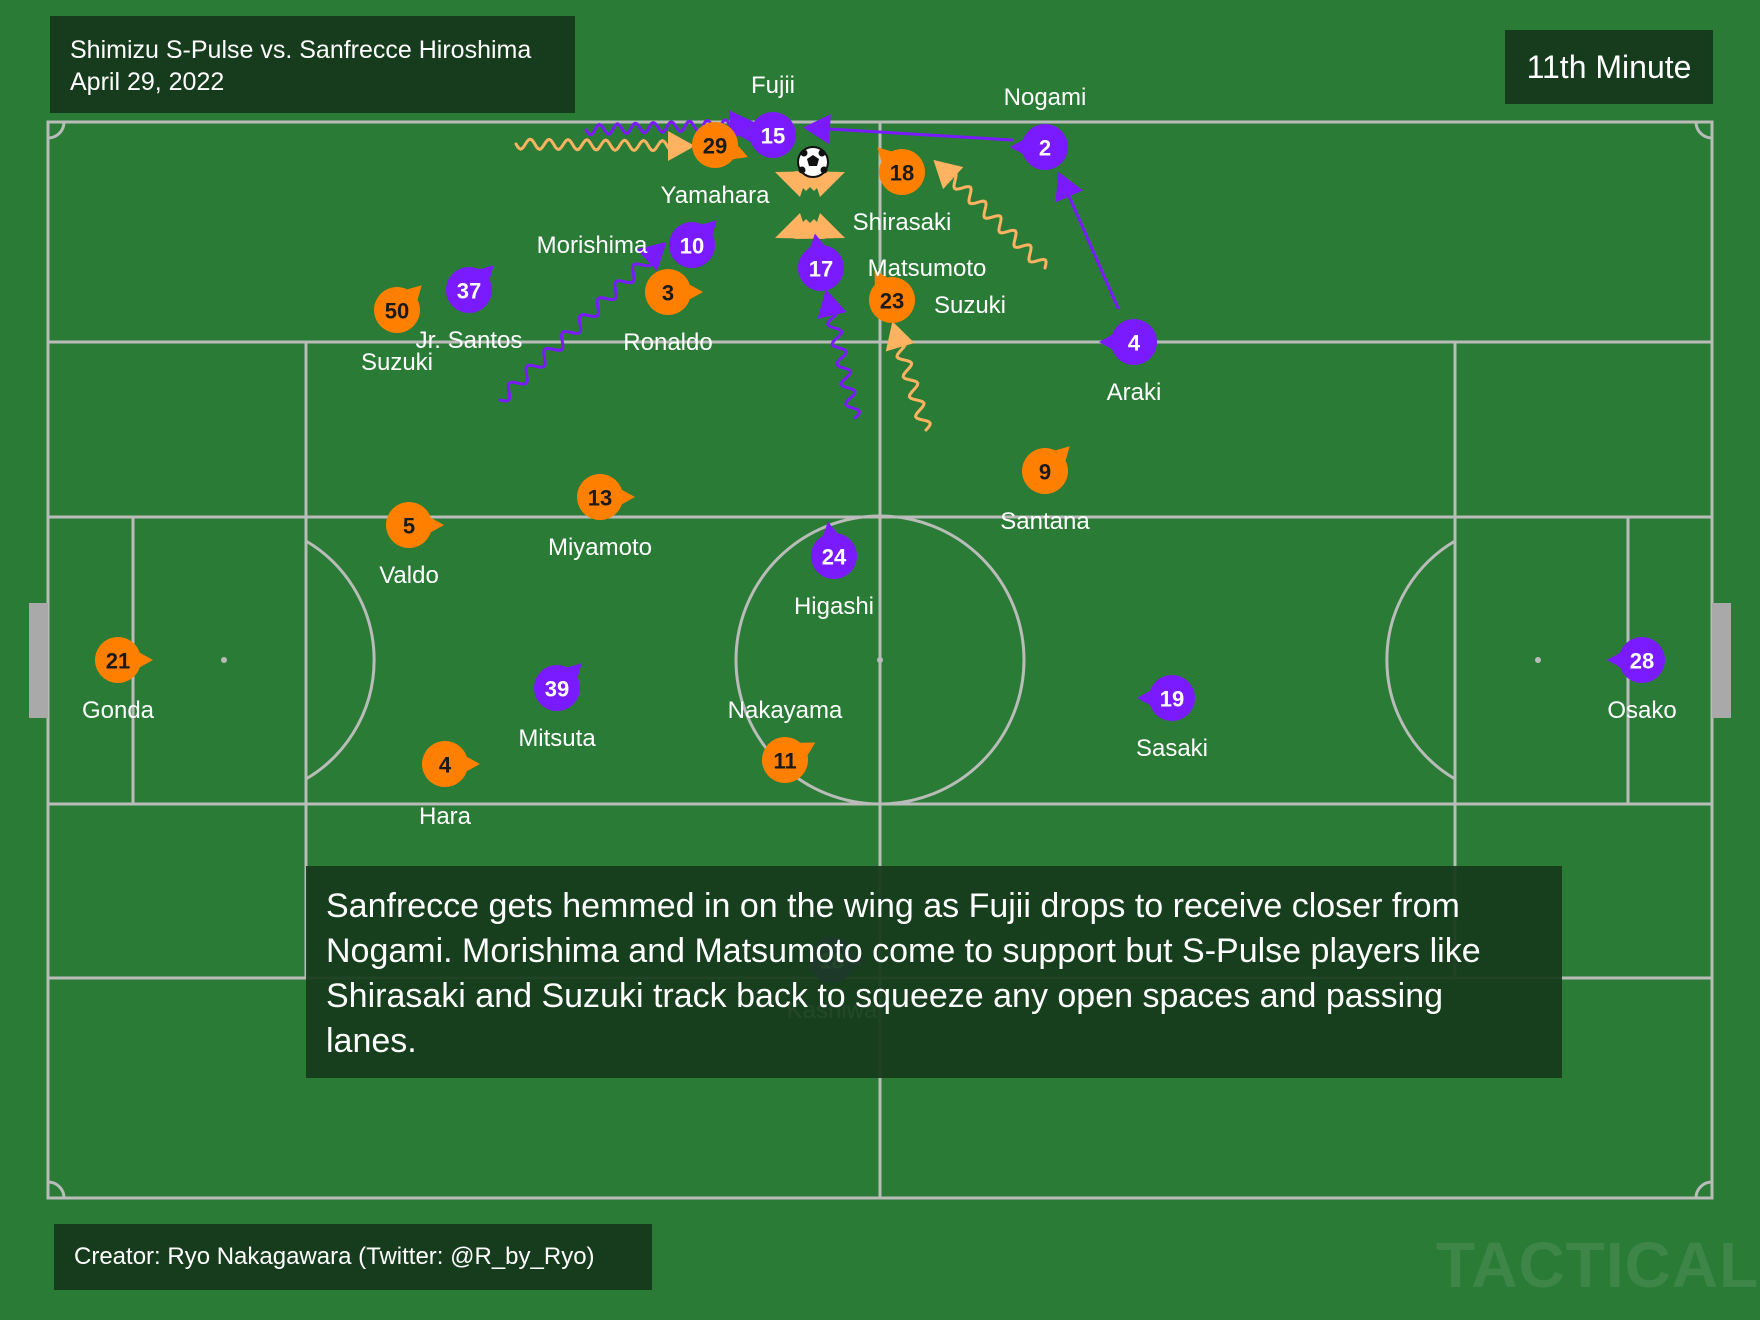  Describe the element at coordinates (785, 740) in the screenshot. I see `player-shimizu: 11 Nakayama` at that location.